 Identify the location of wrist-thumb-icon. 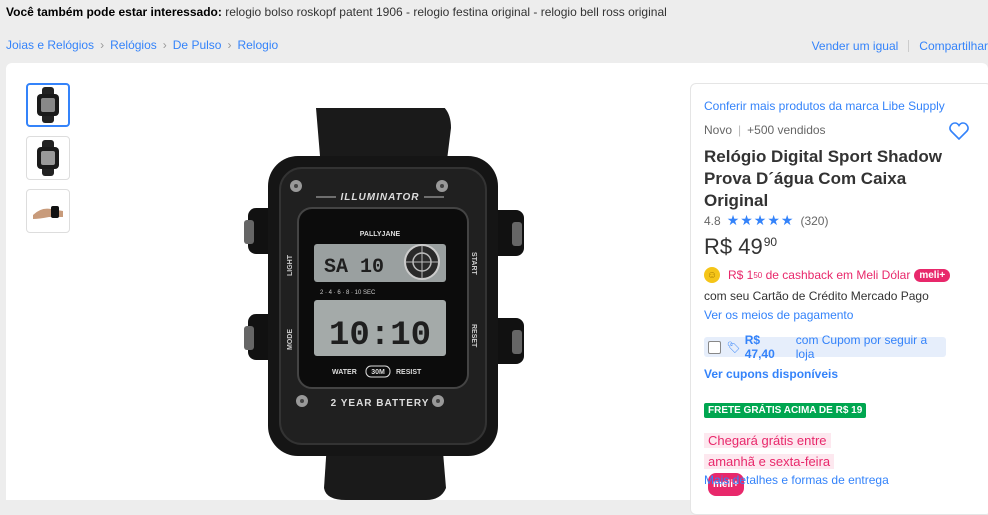
(48, 212).